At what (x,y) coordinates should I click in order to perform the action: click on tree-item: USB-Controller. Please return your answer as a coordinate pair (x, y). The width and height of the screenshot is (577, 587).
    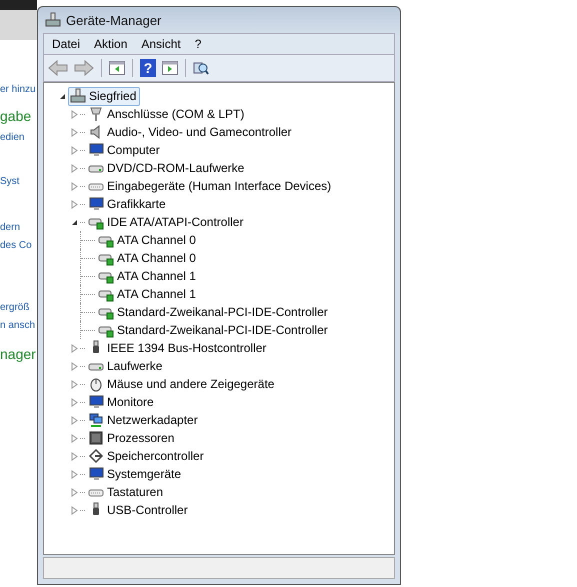
    Looking at the image, I should click on (139, 510).